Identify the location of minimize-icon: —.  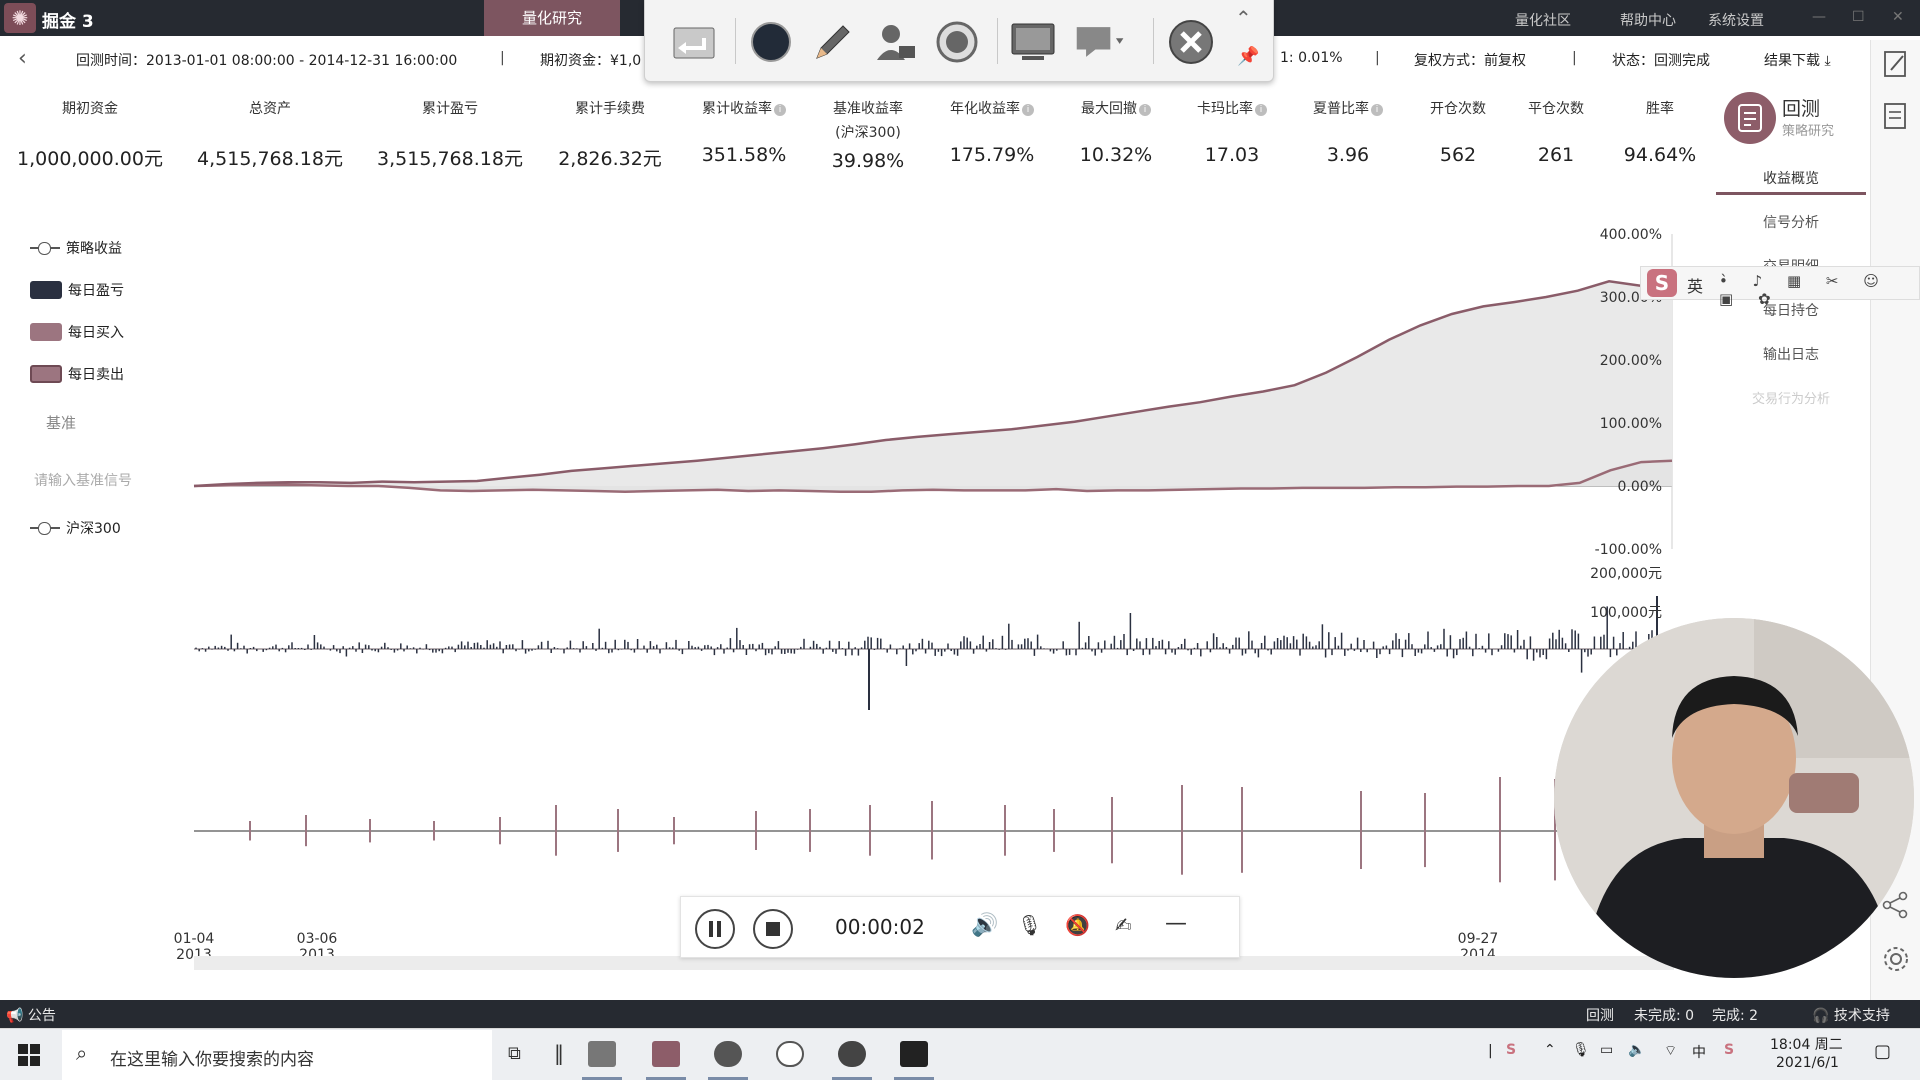
(1819, 17).